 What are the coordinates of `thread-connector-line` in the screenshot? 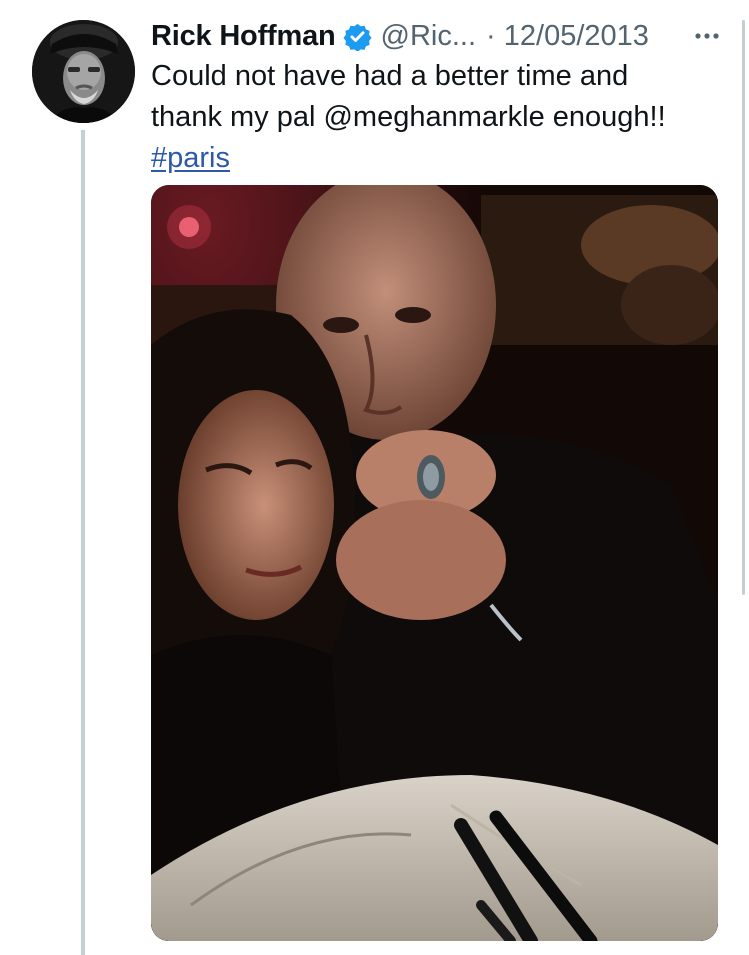 It's located at (83, 542).